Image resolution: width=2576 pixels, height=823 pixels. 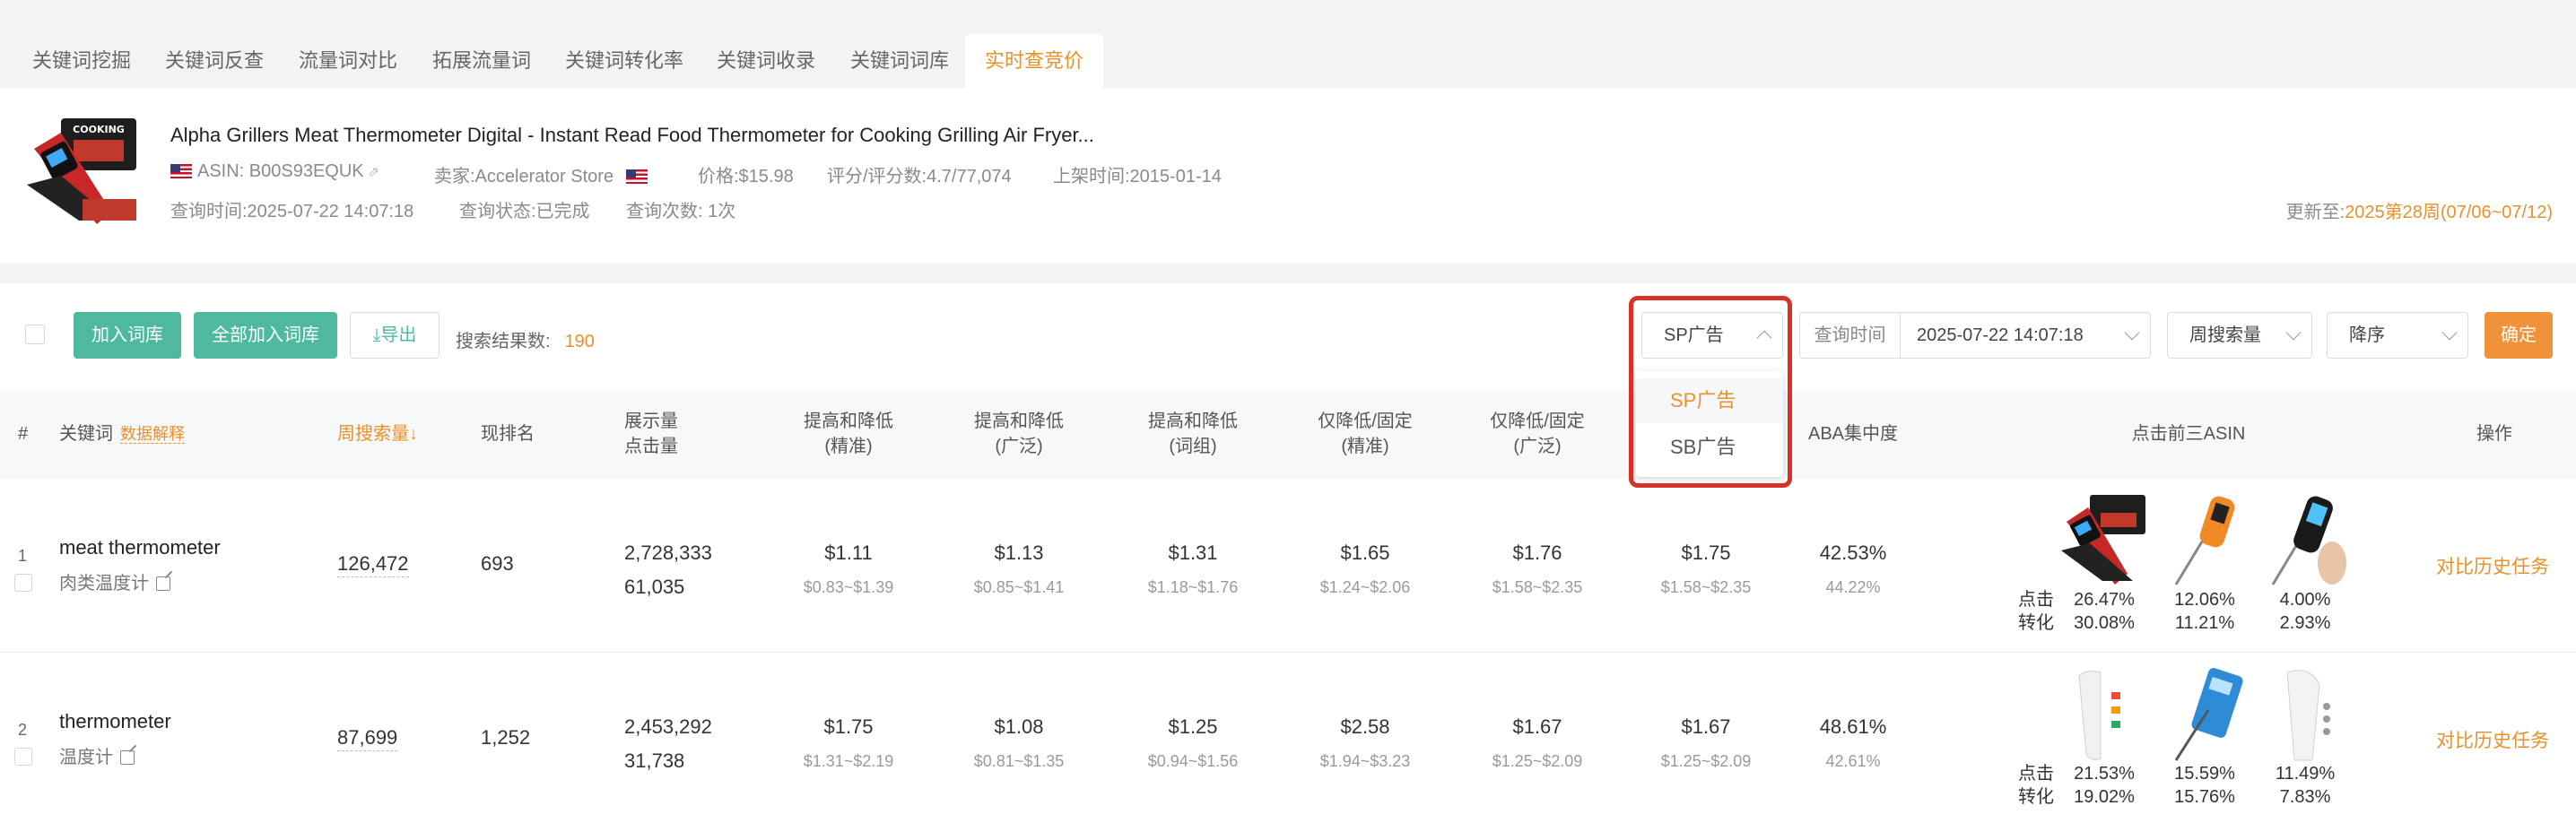 What do you see at coordinates (1853, 433) in the screenshot?
I see `col-aba: ABA集中度` at bounding box center [1853, 433].